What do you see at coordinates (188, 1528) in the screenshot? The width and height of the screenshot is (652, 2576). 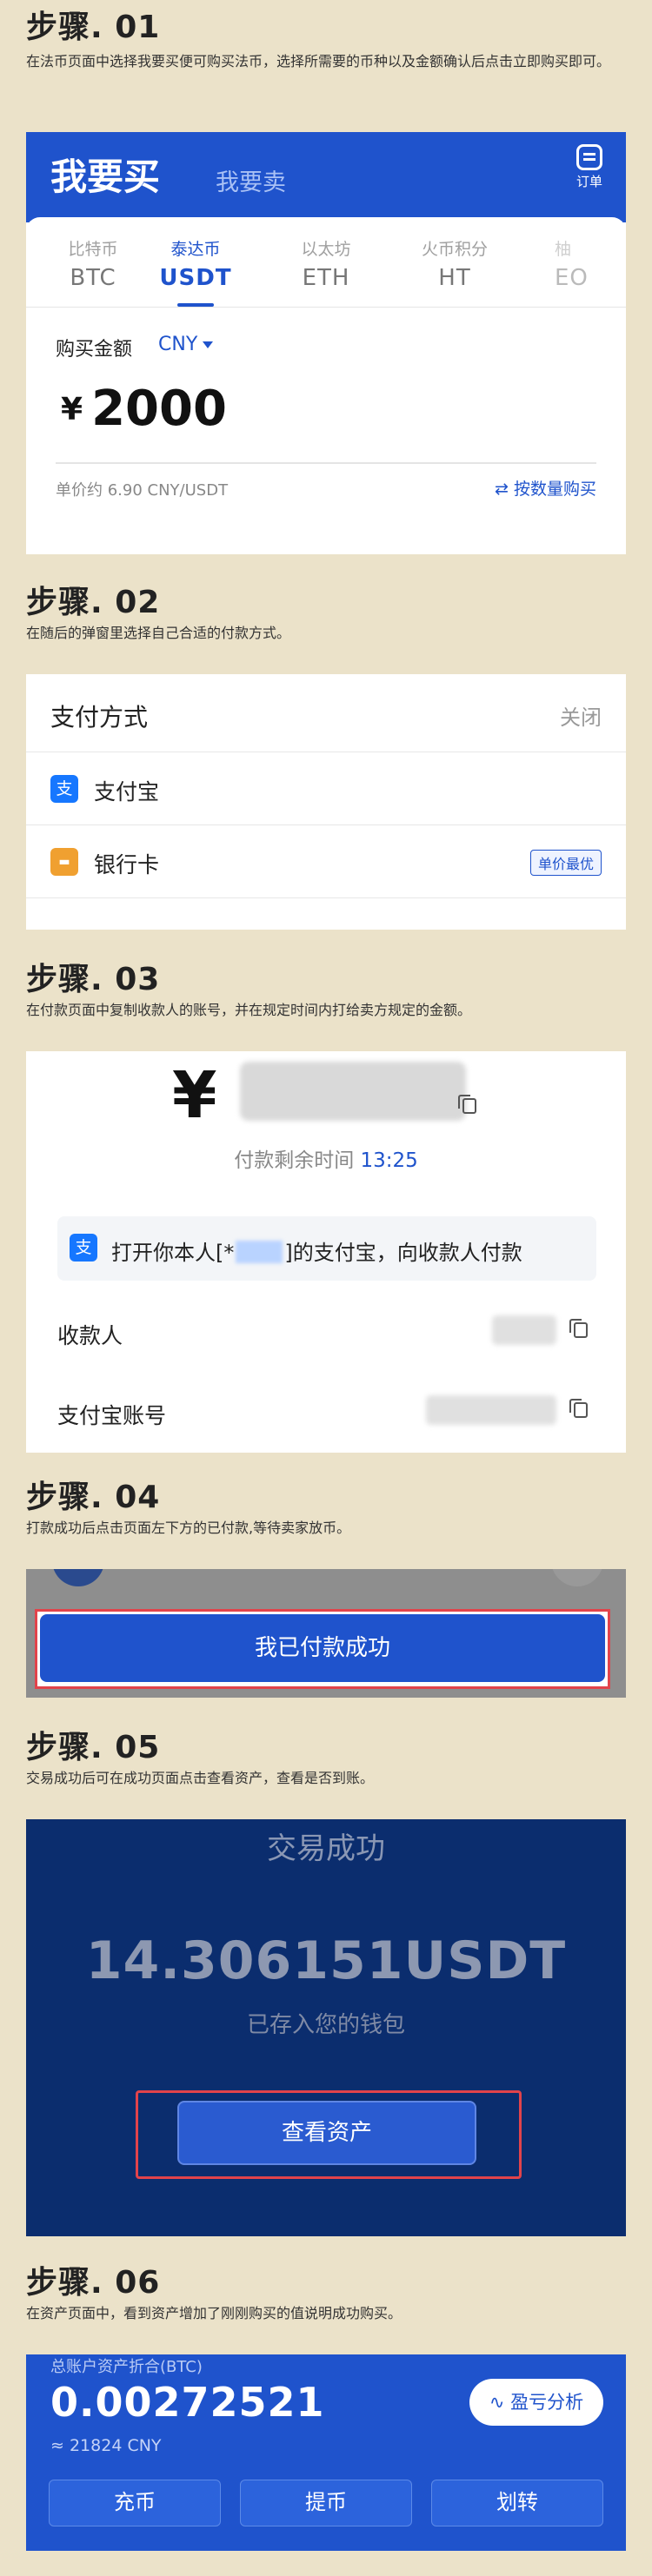 I see `step-description: 打款成功后点击页面左下方的已付款,等待卖家放币。` at bounding box center [188, 1528].